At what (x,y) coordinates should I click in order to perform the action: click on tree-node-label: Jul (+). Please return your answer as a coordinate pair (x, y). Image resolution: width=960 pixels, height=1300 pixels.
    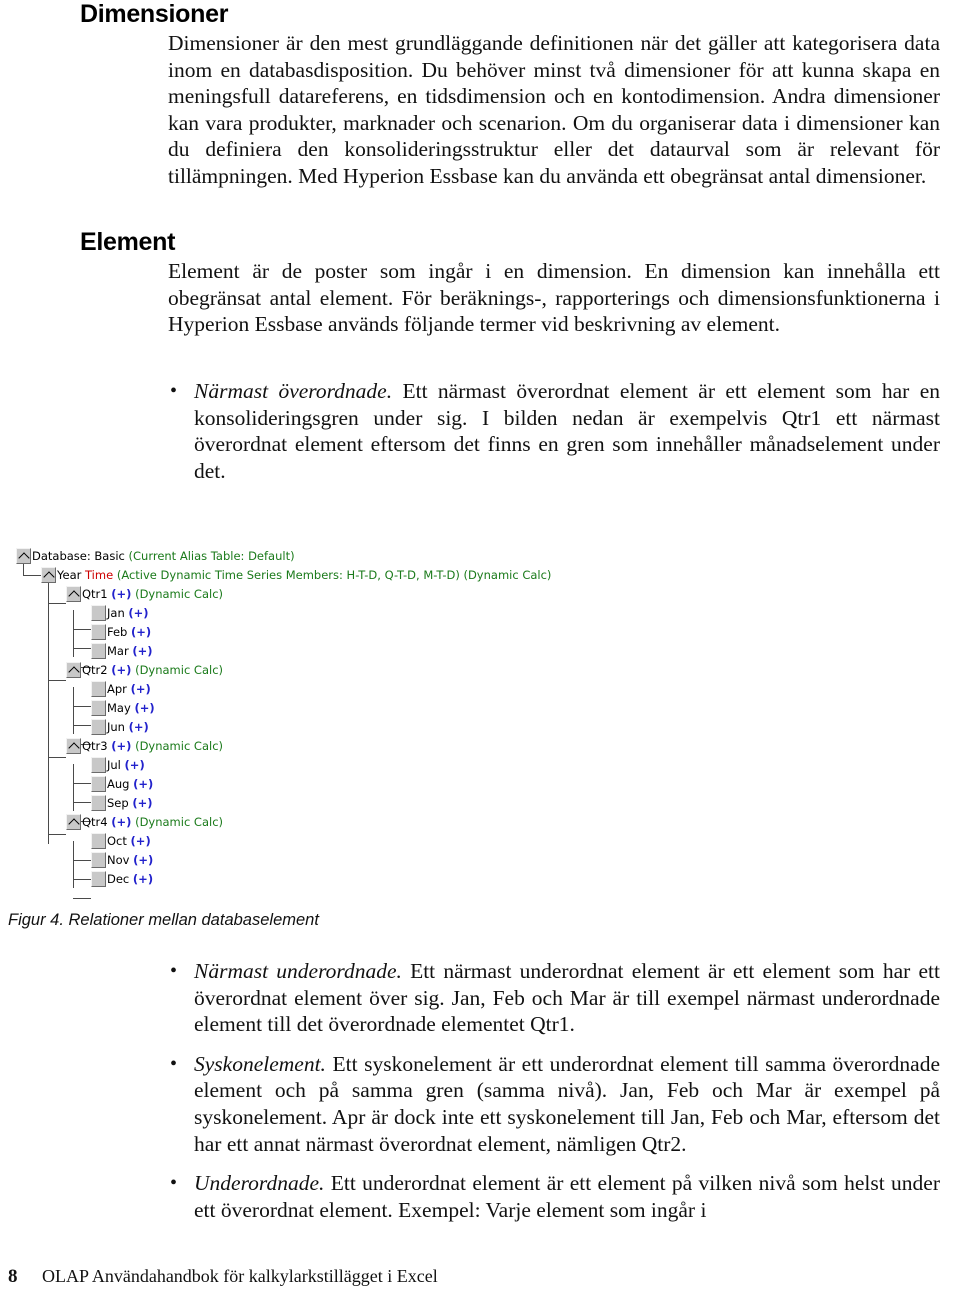
    Looking at the image, I should click on (126, 765).